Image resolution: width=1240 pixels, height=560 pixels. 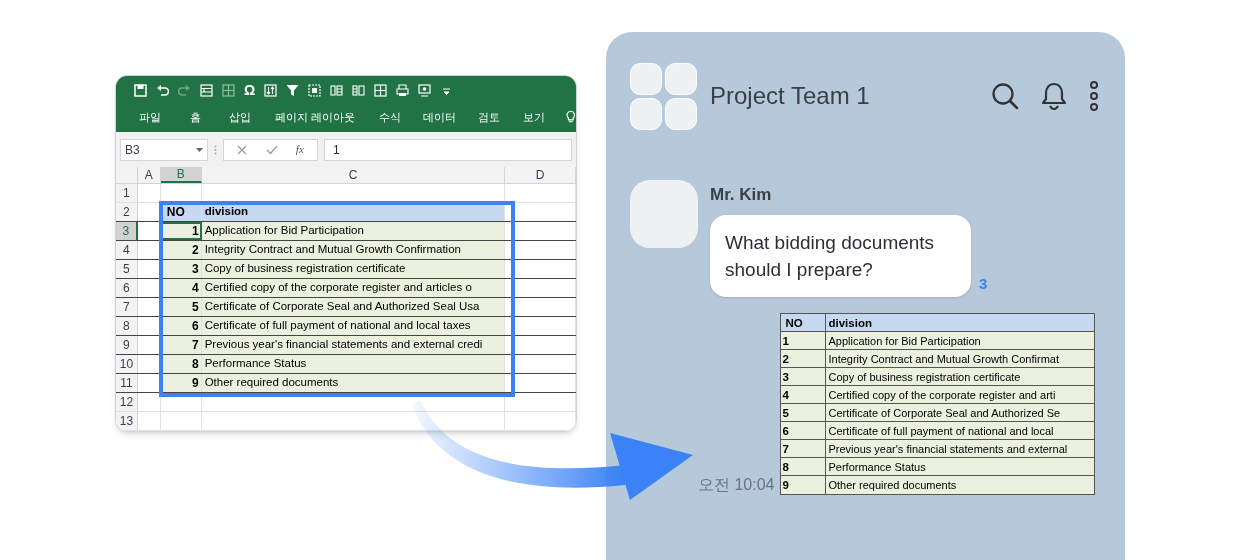 I want to click on formula-field: 1, so click(x=448, y=149).